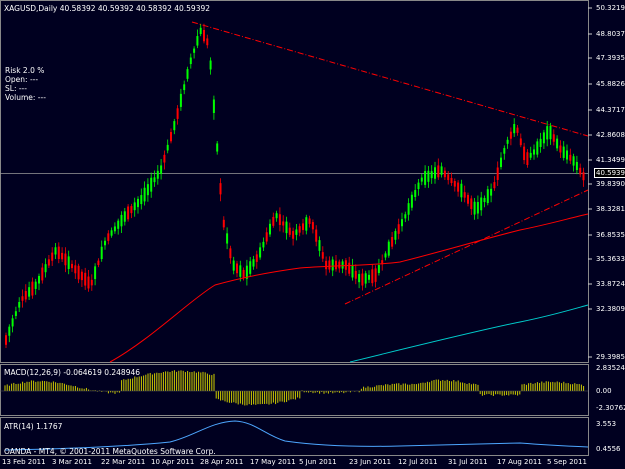  Describe the element at coordinates (610, 209) in the screenshot. I see `price-tick-label: 38.3281` at that location.